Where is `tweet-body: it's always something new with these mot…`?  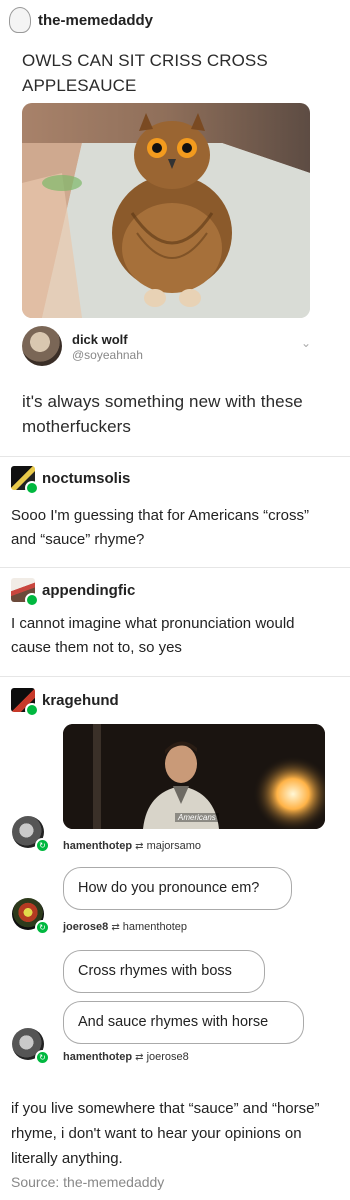 tweet-body: it's always something new with these mot… is located at coordinates (162, 414).